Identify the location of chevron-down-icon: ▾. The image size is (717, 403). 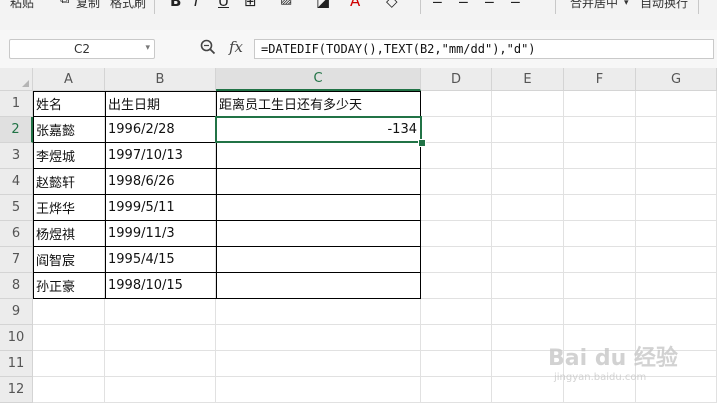
(147, 48).